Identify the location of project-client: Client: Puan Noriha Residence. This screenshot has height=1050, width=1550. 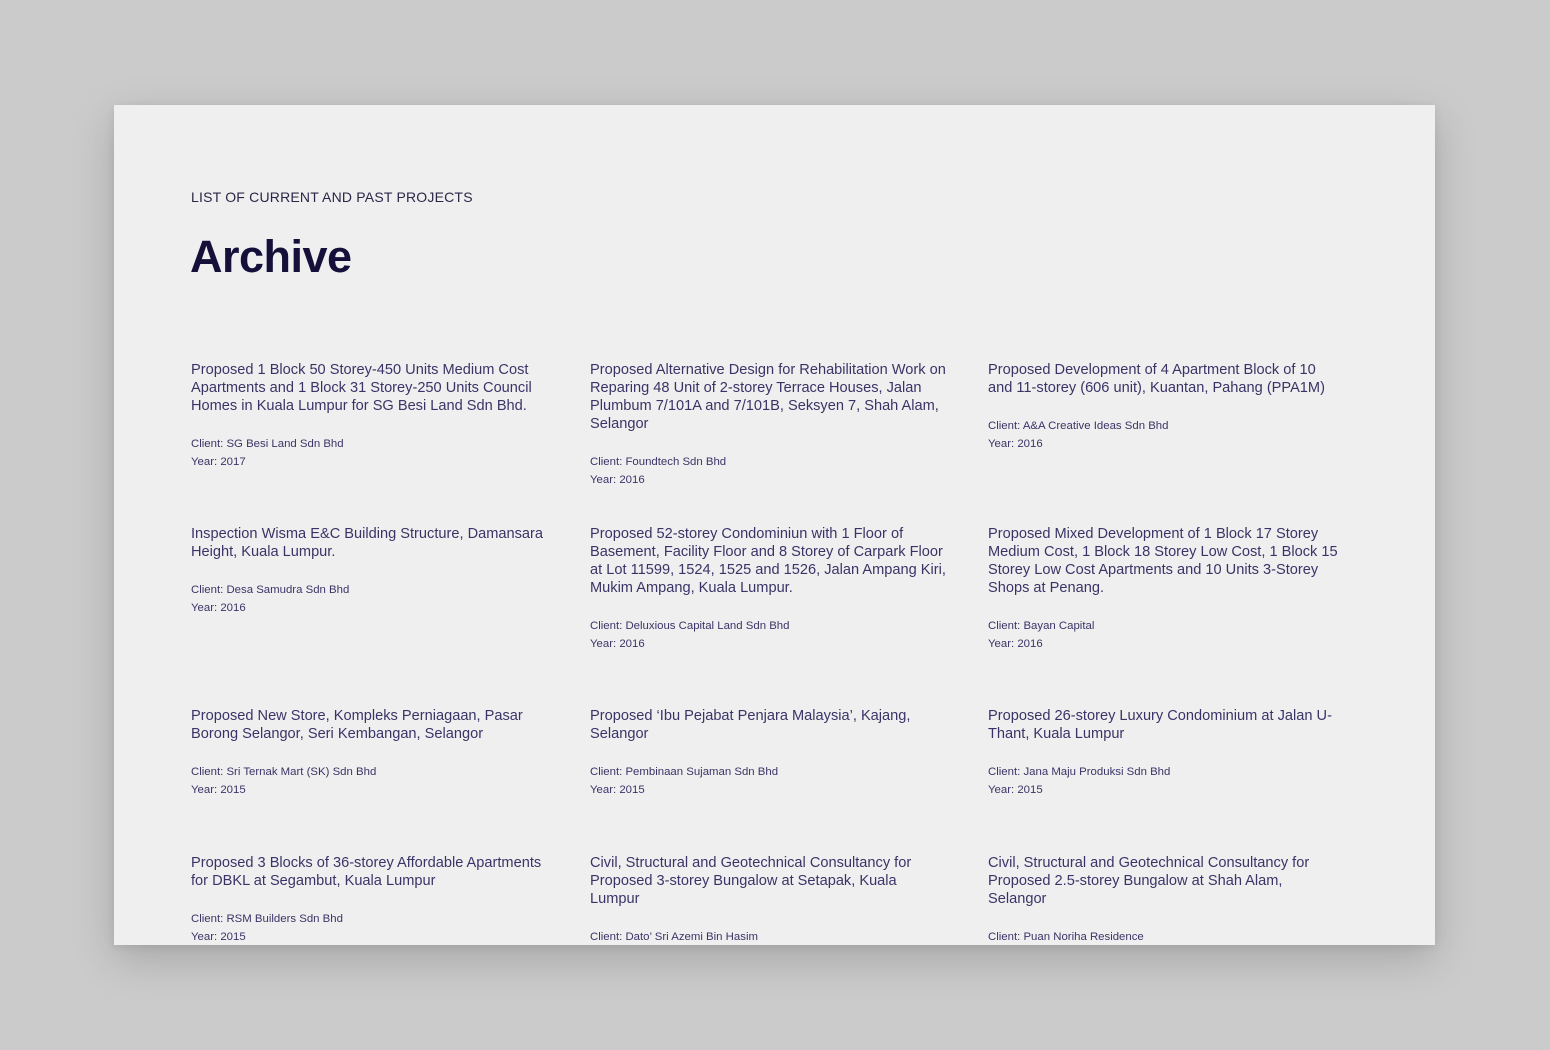
(1066, 937).